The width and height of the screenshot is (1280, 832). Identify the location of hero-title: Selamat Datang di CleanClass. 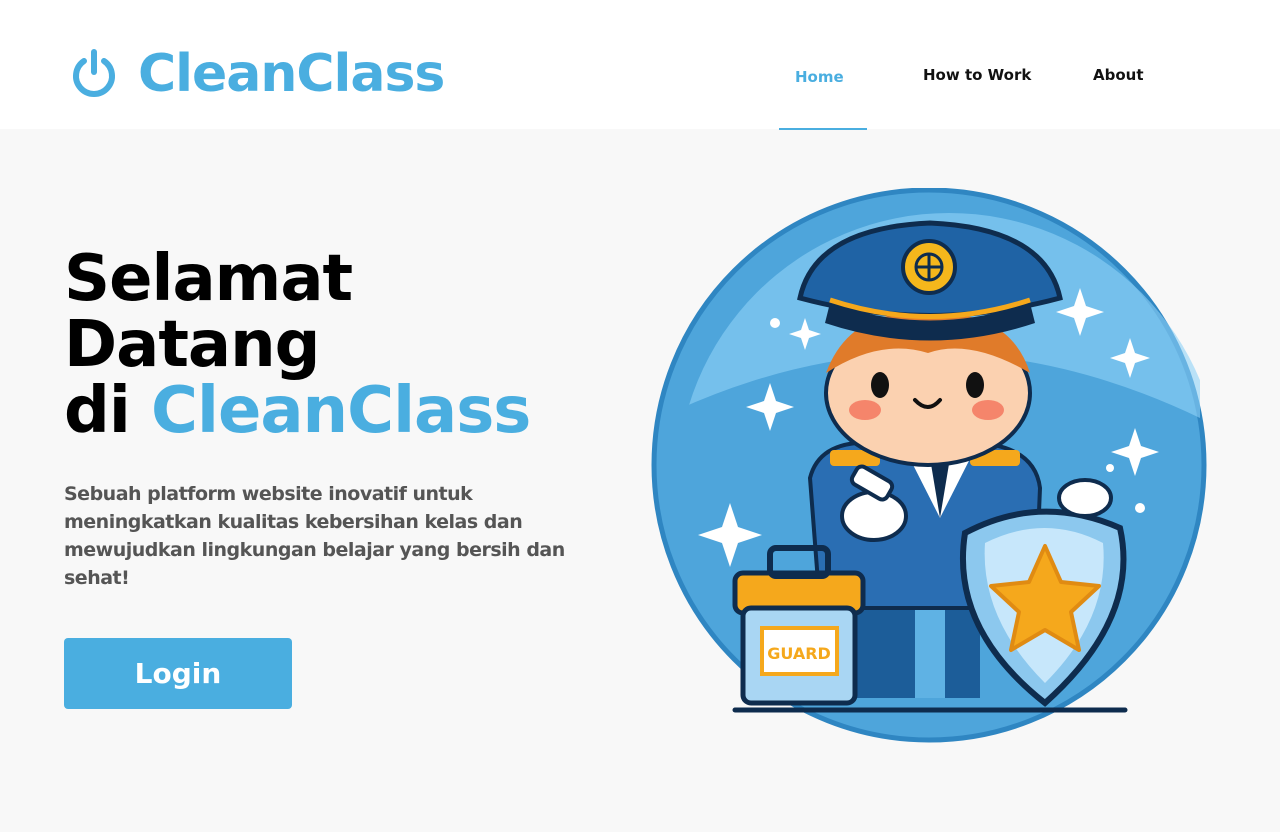
(297, 345).